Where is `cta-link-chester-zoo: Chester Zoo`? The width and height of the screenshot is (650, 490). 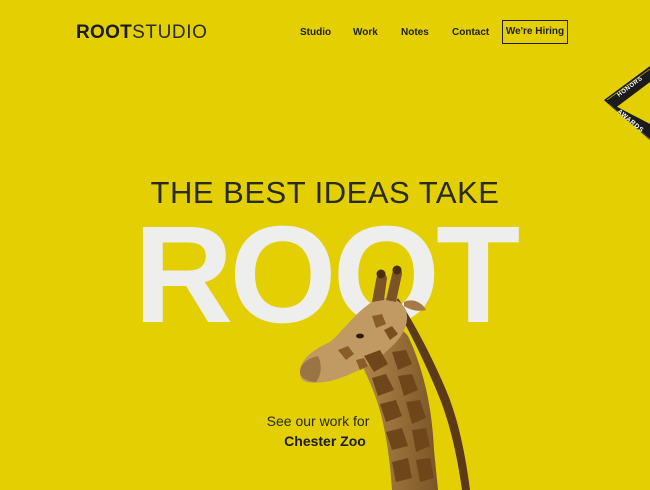
cta-link-chester-zoo: Chester Zoo is located at coordinates (325, 441).